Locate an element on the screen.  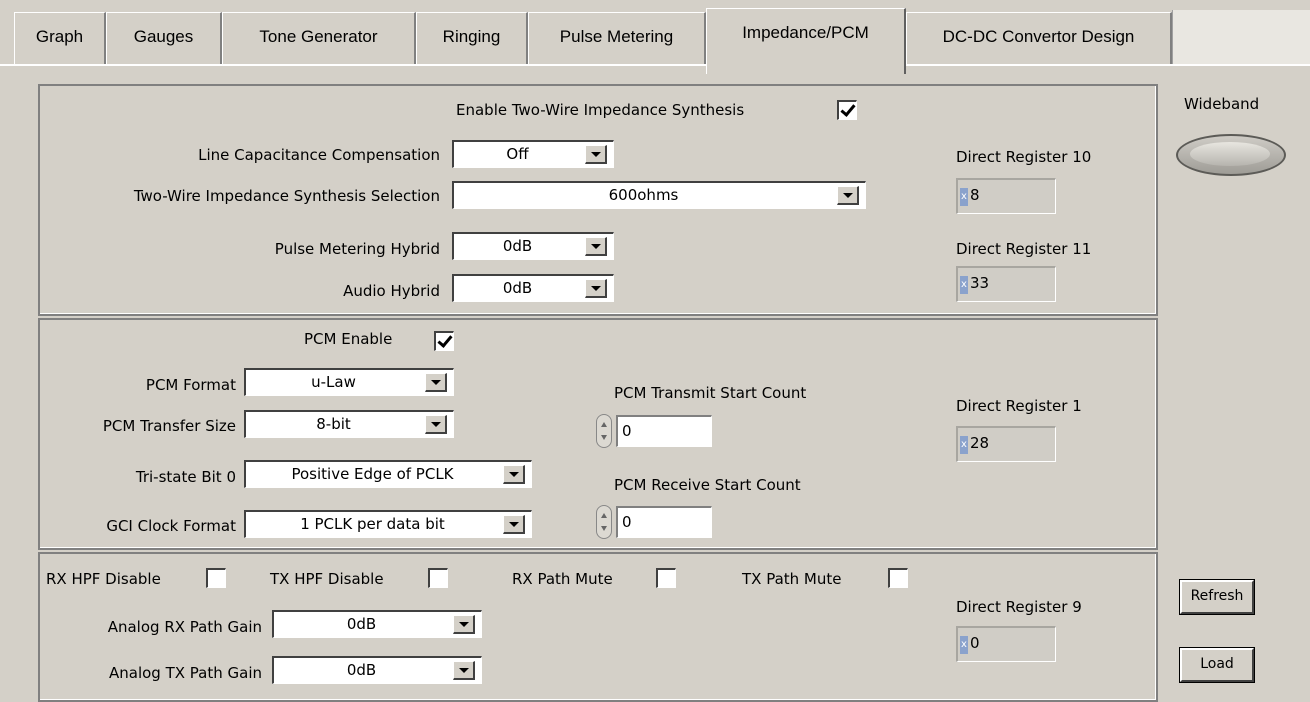
gci-dropdown: 1 PCLK per data bit is located at coordinates (388, 524).